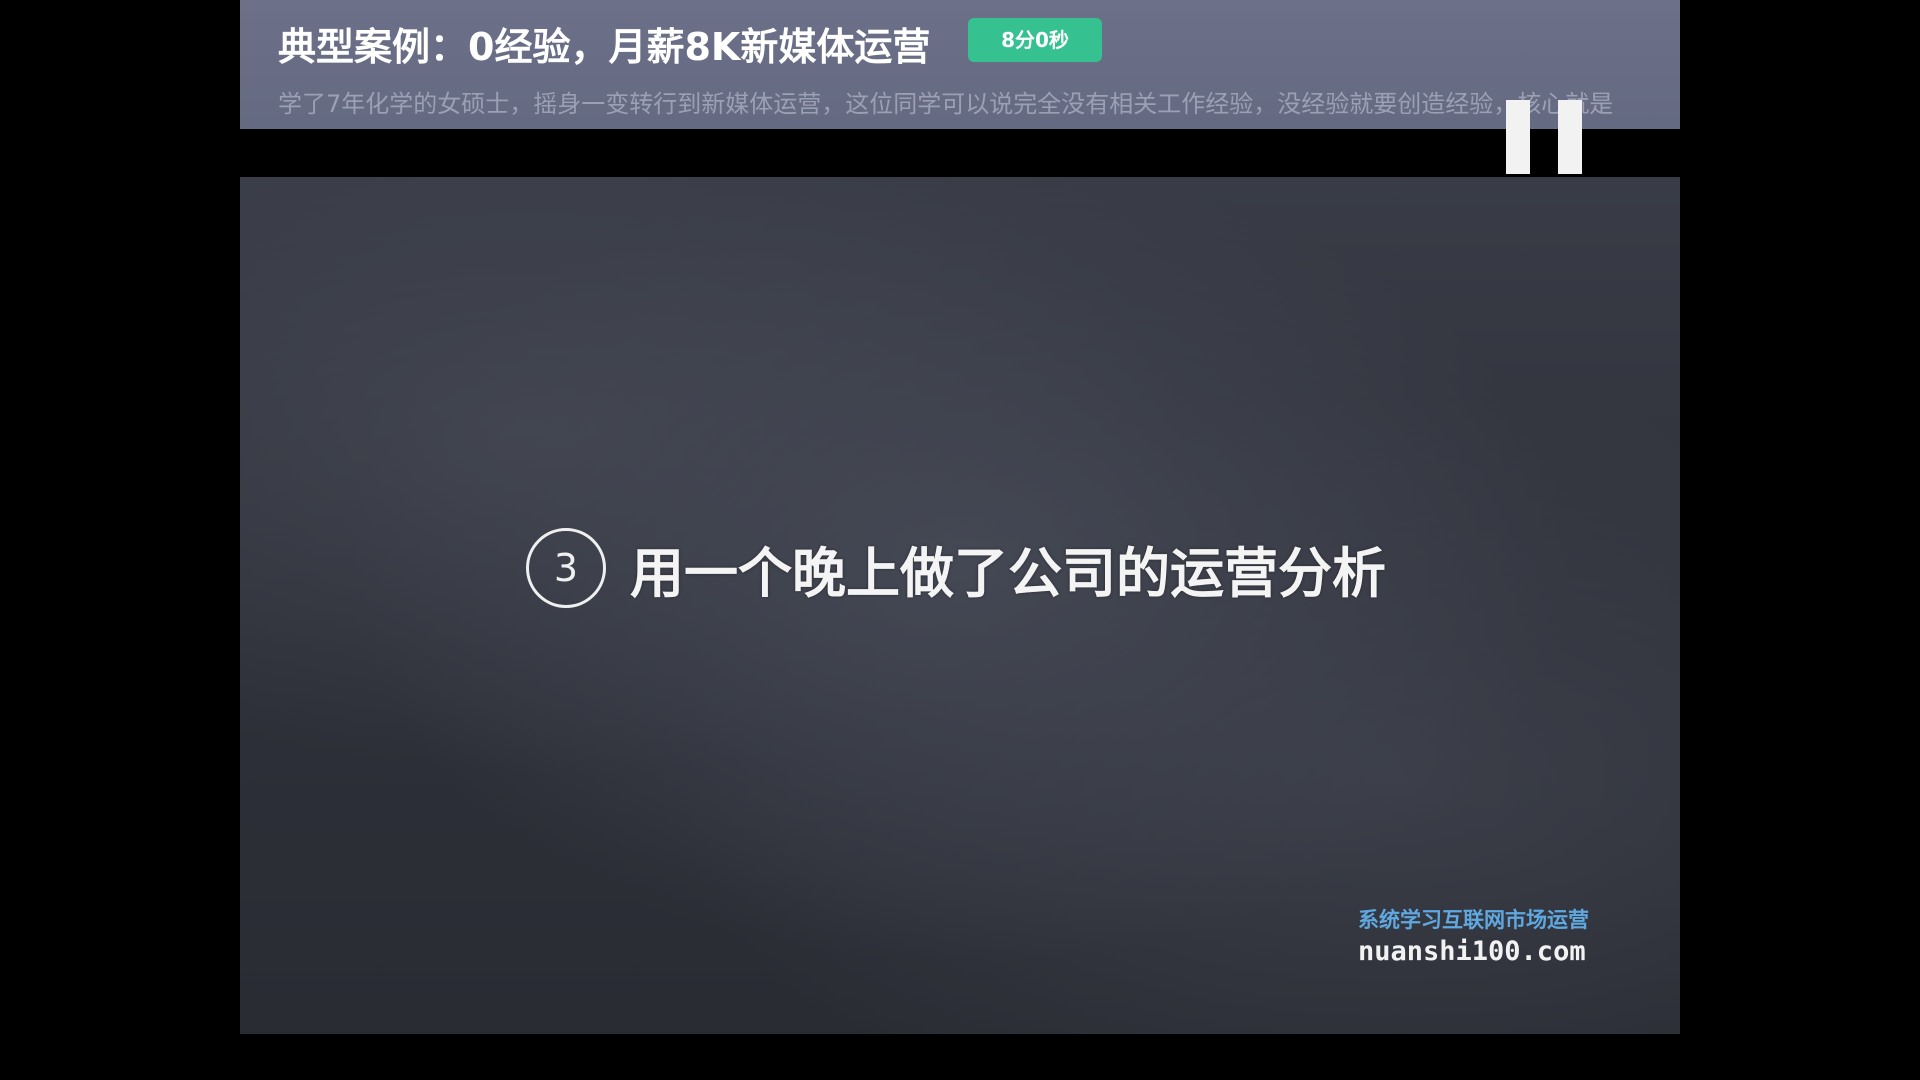 The width and height of the screenshot is (1920, 1080). What do you see at coordinates (604, 47) in the screenshot?
I see `video-title: 典型案例：0经验，月薪8K新媒体运营` at bounding box center [604, 47].